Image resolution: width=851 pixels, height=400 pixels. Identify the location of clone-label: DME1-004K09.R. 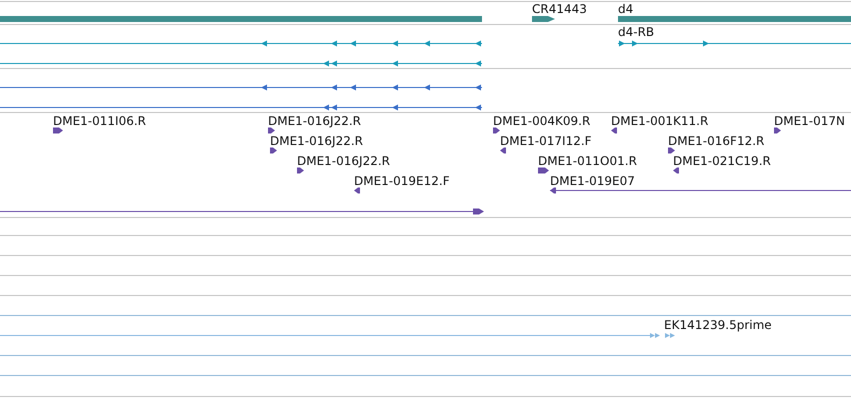
(541, 121).